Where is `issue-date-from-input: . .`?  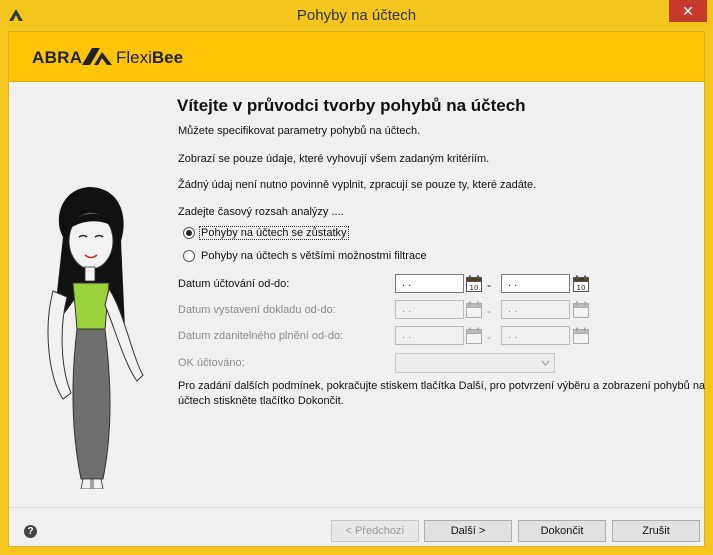 issue-date-from-input: . . is located at coordinates (429, 309).